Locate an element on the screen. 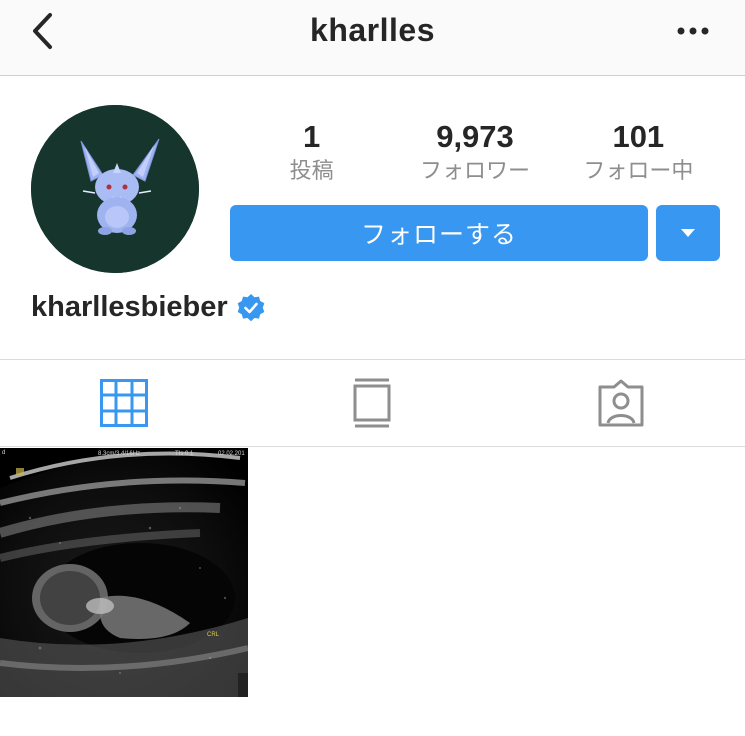 This screenshot has width=745, height=736. profile-tabs is located at coordinates (372, 403).